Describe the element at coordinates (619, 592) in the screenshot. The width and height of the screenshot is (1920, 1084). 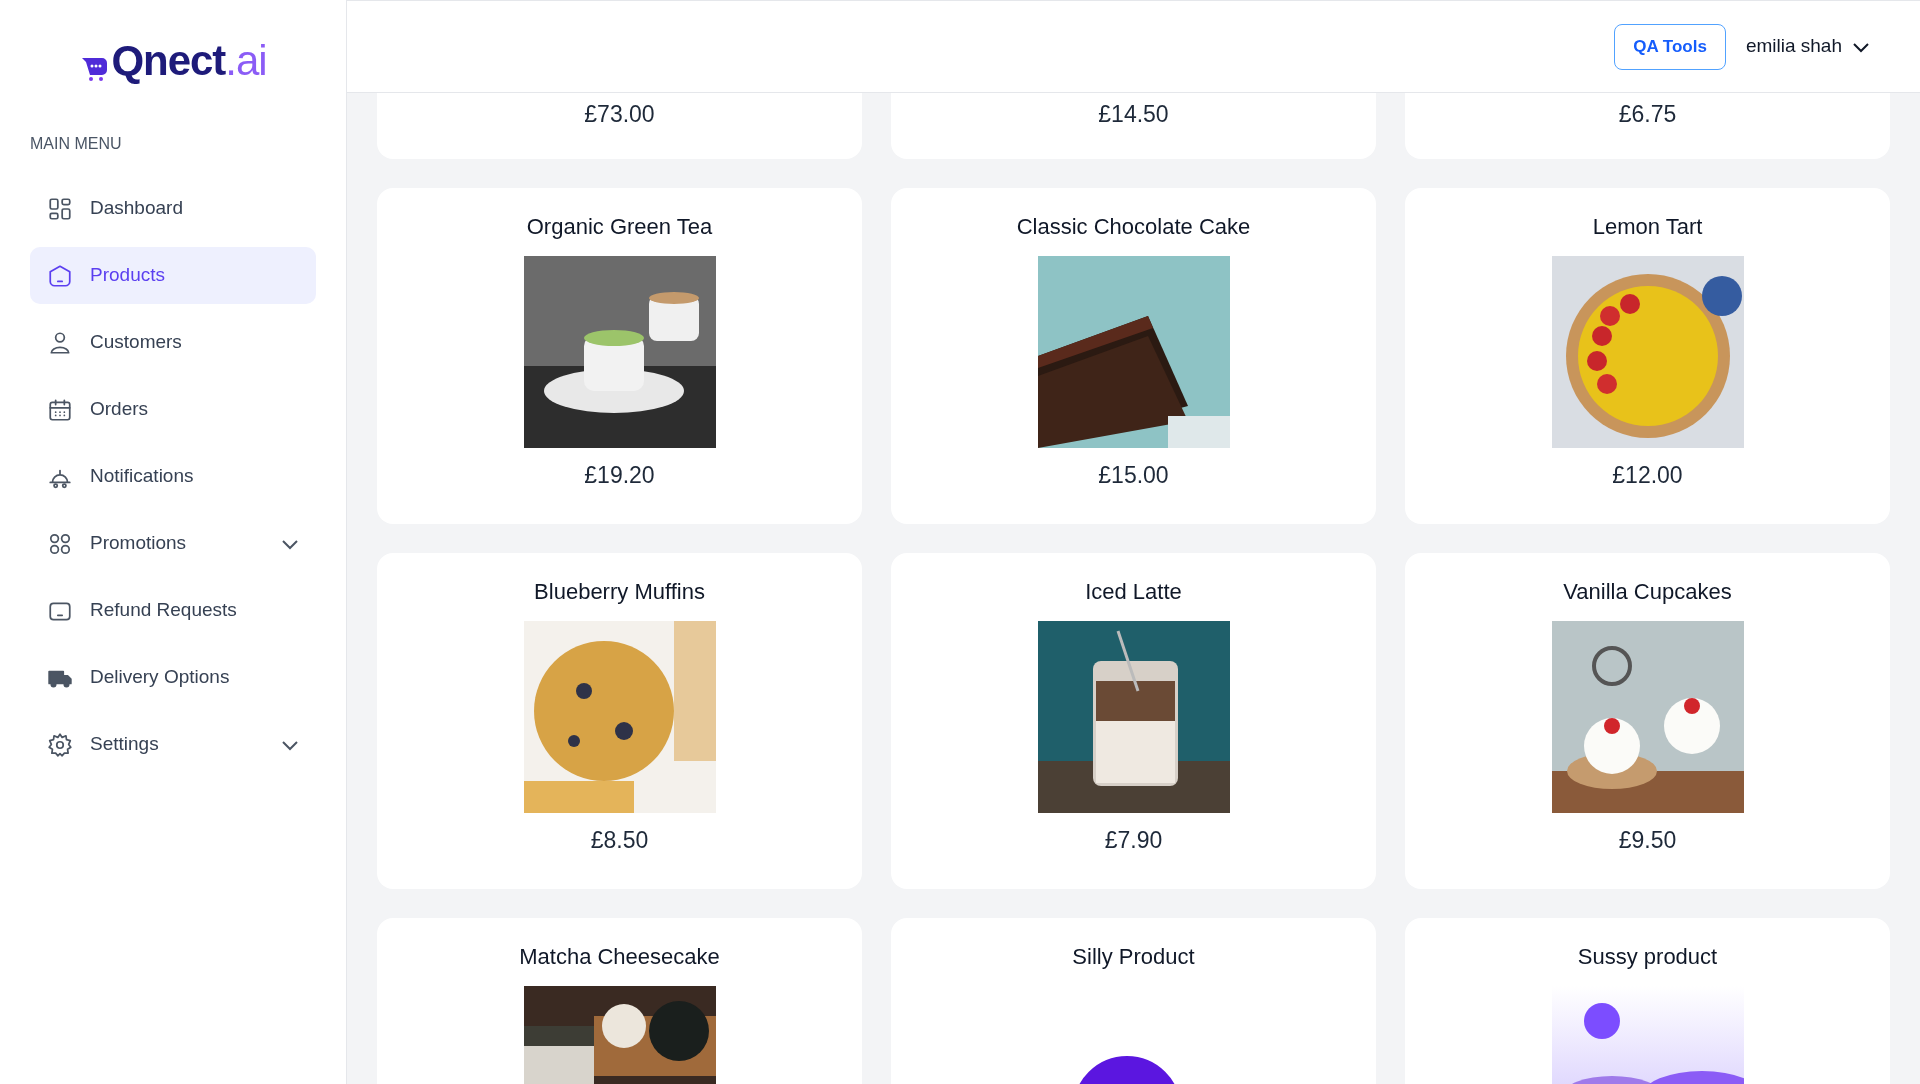
I see `product-name: Blueberry Muffins` at that location.